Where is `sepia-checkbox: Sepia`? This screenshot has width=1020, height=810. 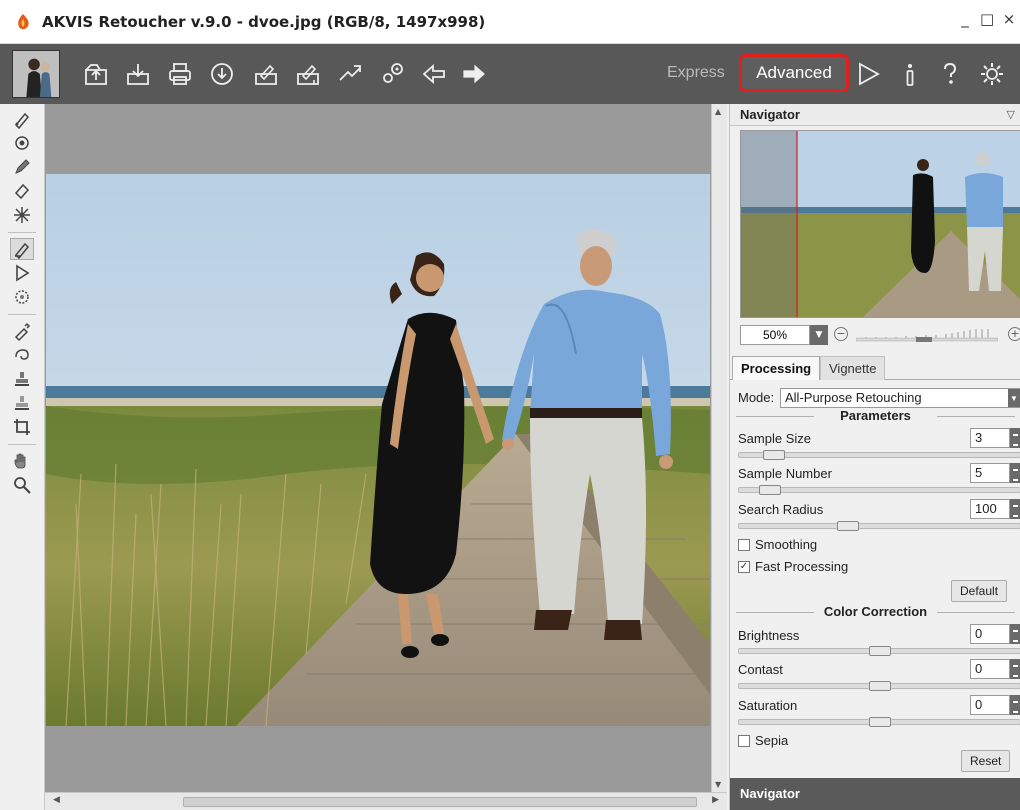
sepia-checkbox: Sepia is located at coordinates (763, 740).